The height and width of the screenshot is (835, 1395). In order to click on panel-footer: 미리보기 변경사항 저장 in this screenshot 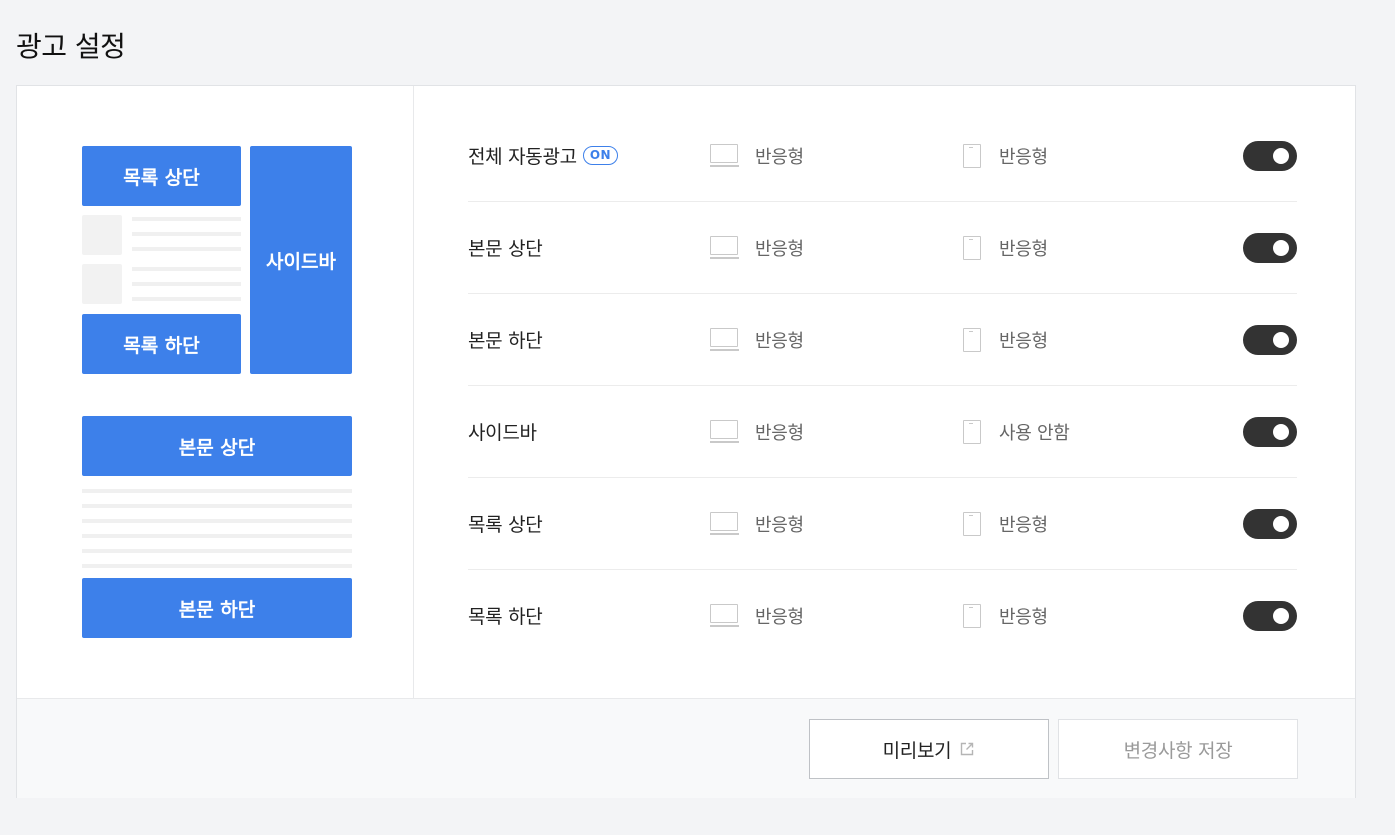, I will do `click(686, 748)`.